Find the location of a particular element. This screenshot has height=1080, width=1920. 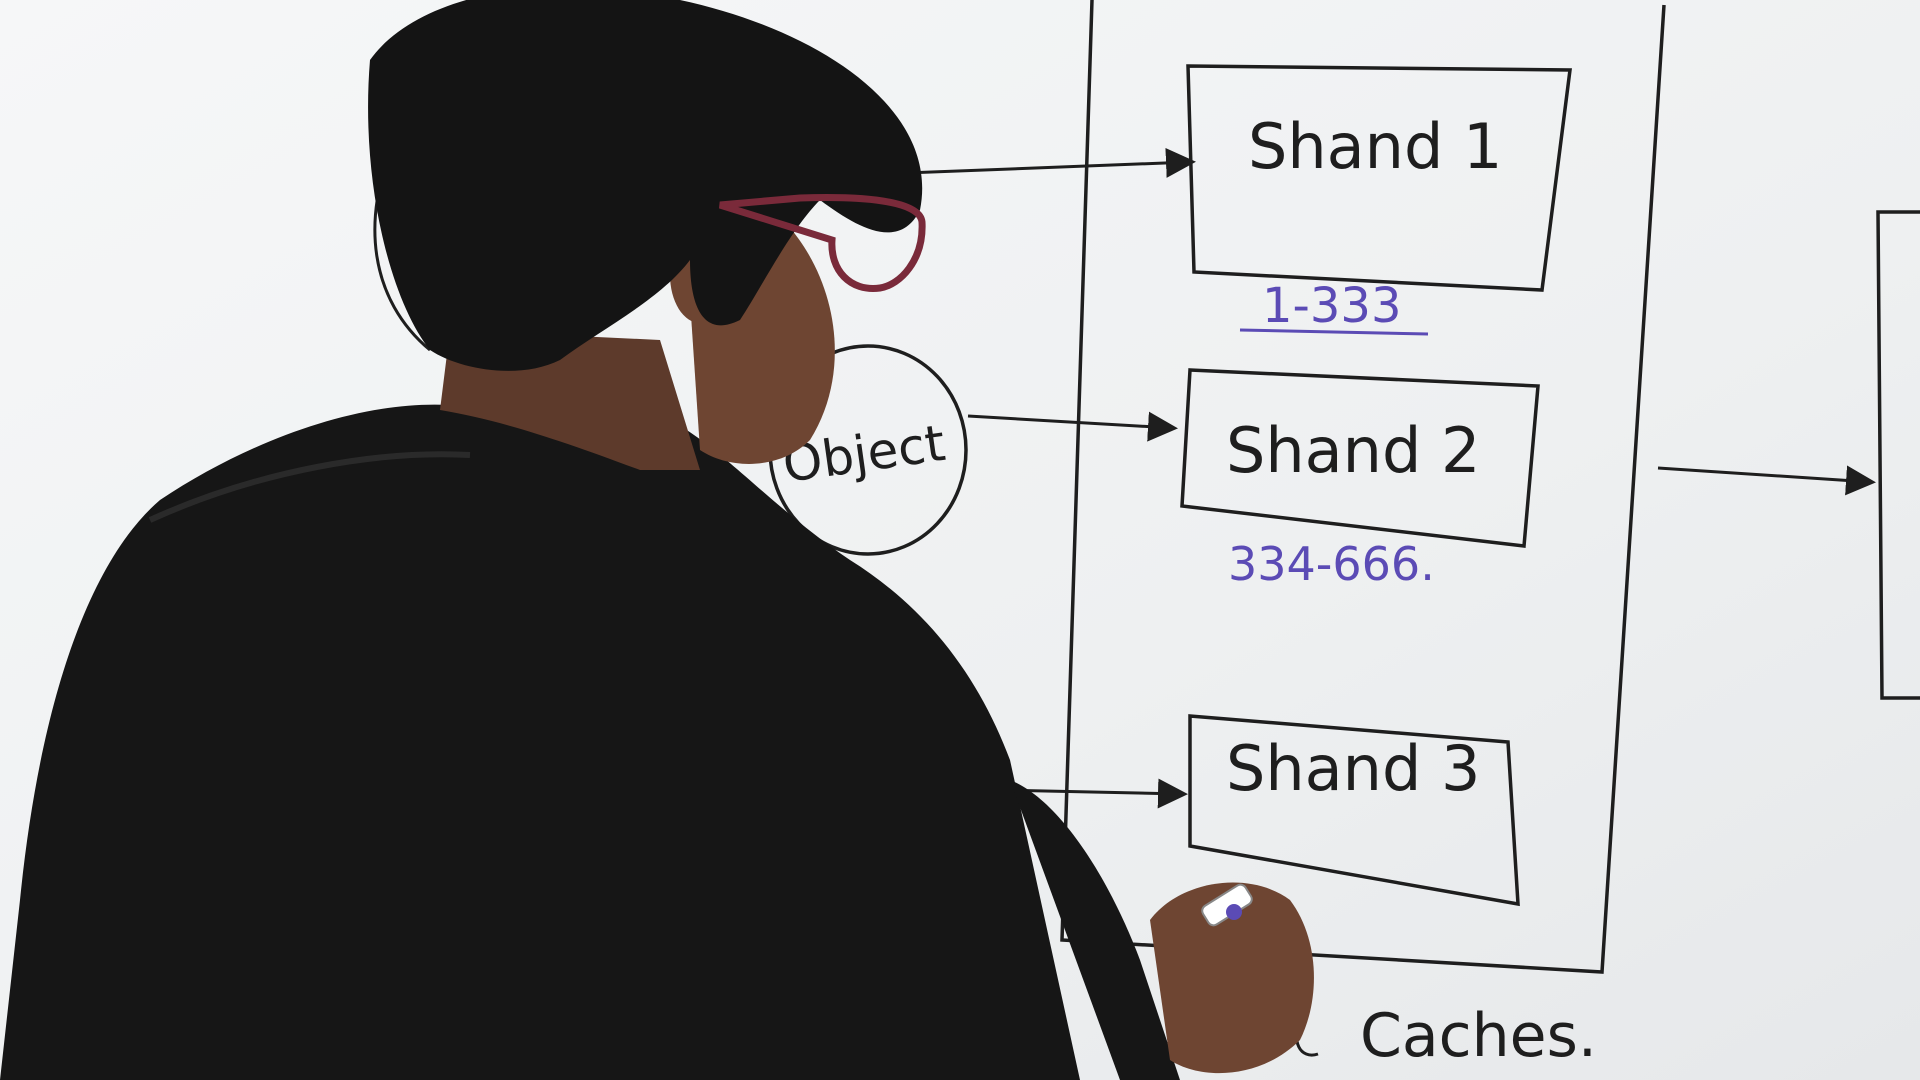

shard-1-range: 1-333 is located at coordinates (1331, 306).